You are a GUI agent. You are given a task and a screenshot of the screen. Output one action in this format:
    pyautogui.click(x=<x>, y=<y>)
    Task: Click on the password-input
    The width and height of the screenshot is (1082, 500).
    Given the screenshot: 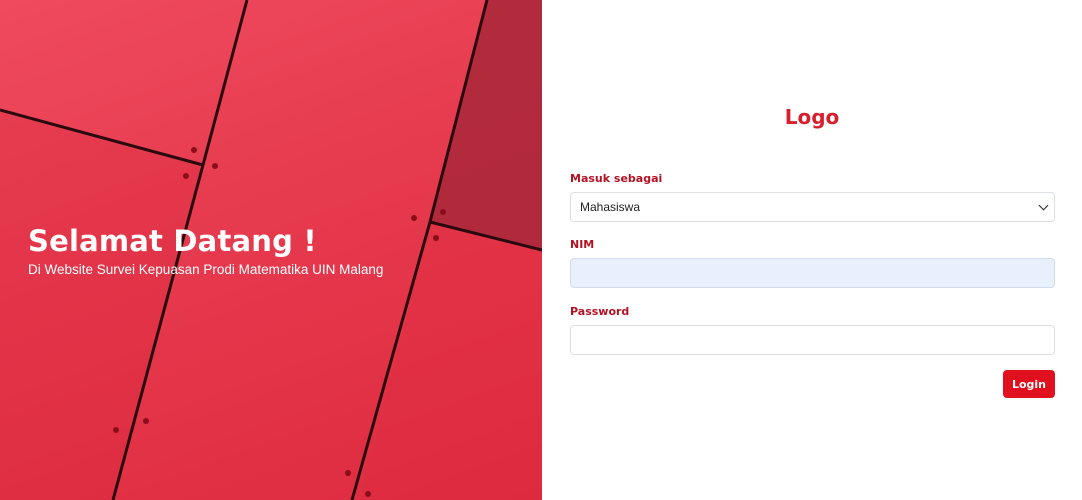 What is the action you would take?
    pyautogui.click(x=812, y=340)
    